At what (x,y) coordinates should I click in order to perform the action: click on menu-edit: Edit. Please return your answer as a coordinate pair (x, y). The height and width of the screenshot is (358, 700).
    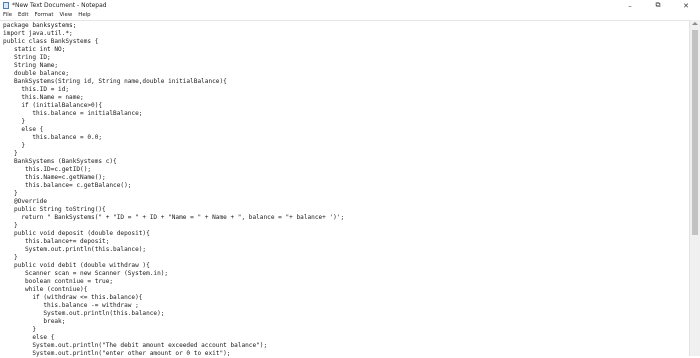
    Looking at the image, I should click on (23, 15).